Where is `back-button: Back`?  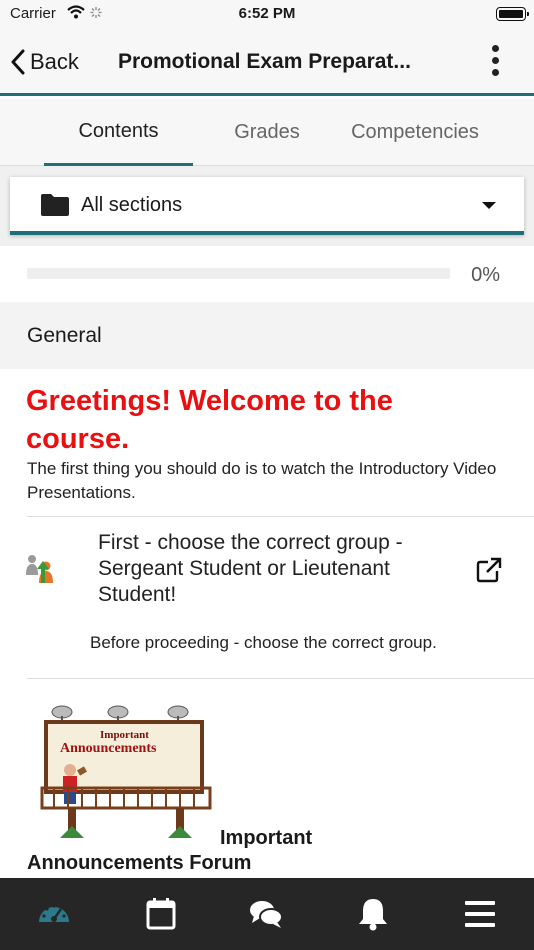 back-button: Back is located at coordinates (44, 62).